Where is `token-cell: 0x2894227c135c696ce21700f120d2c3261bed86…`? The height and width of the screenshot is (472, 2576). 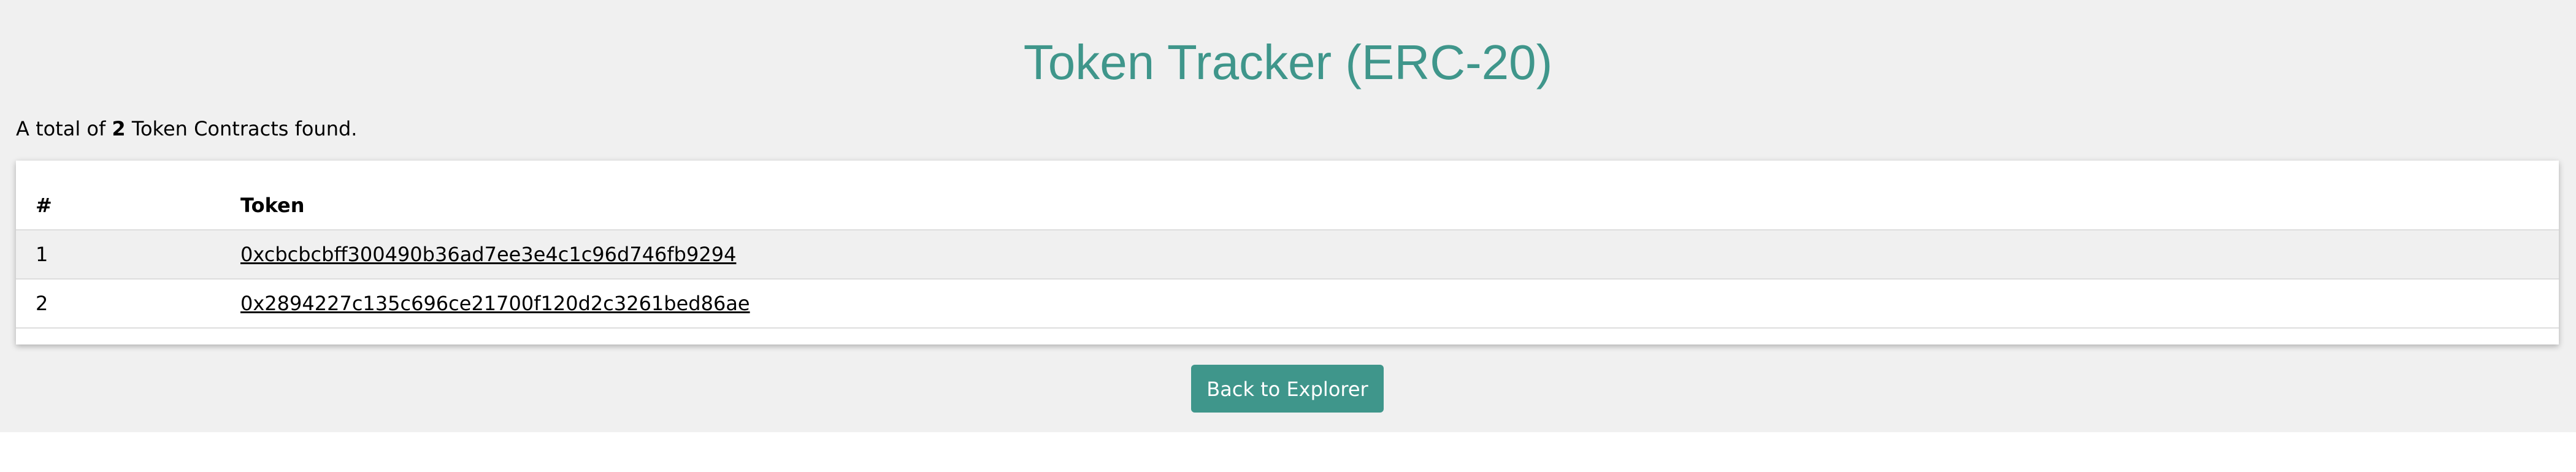 token-cell: 0x2894227c135c696ce21700f120d2c3261bed86… is located at coordinates (1399, 304).